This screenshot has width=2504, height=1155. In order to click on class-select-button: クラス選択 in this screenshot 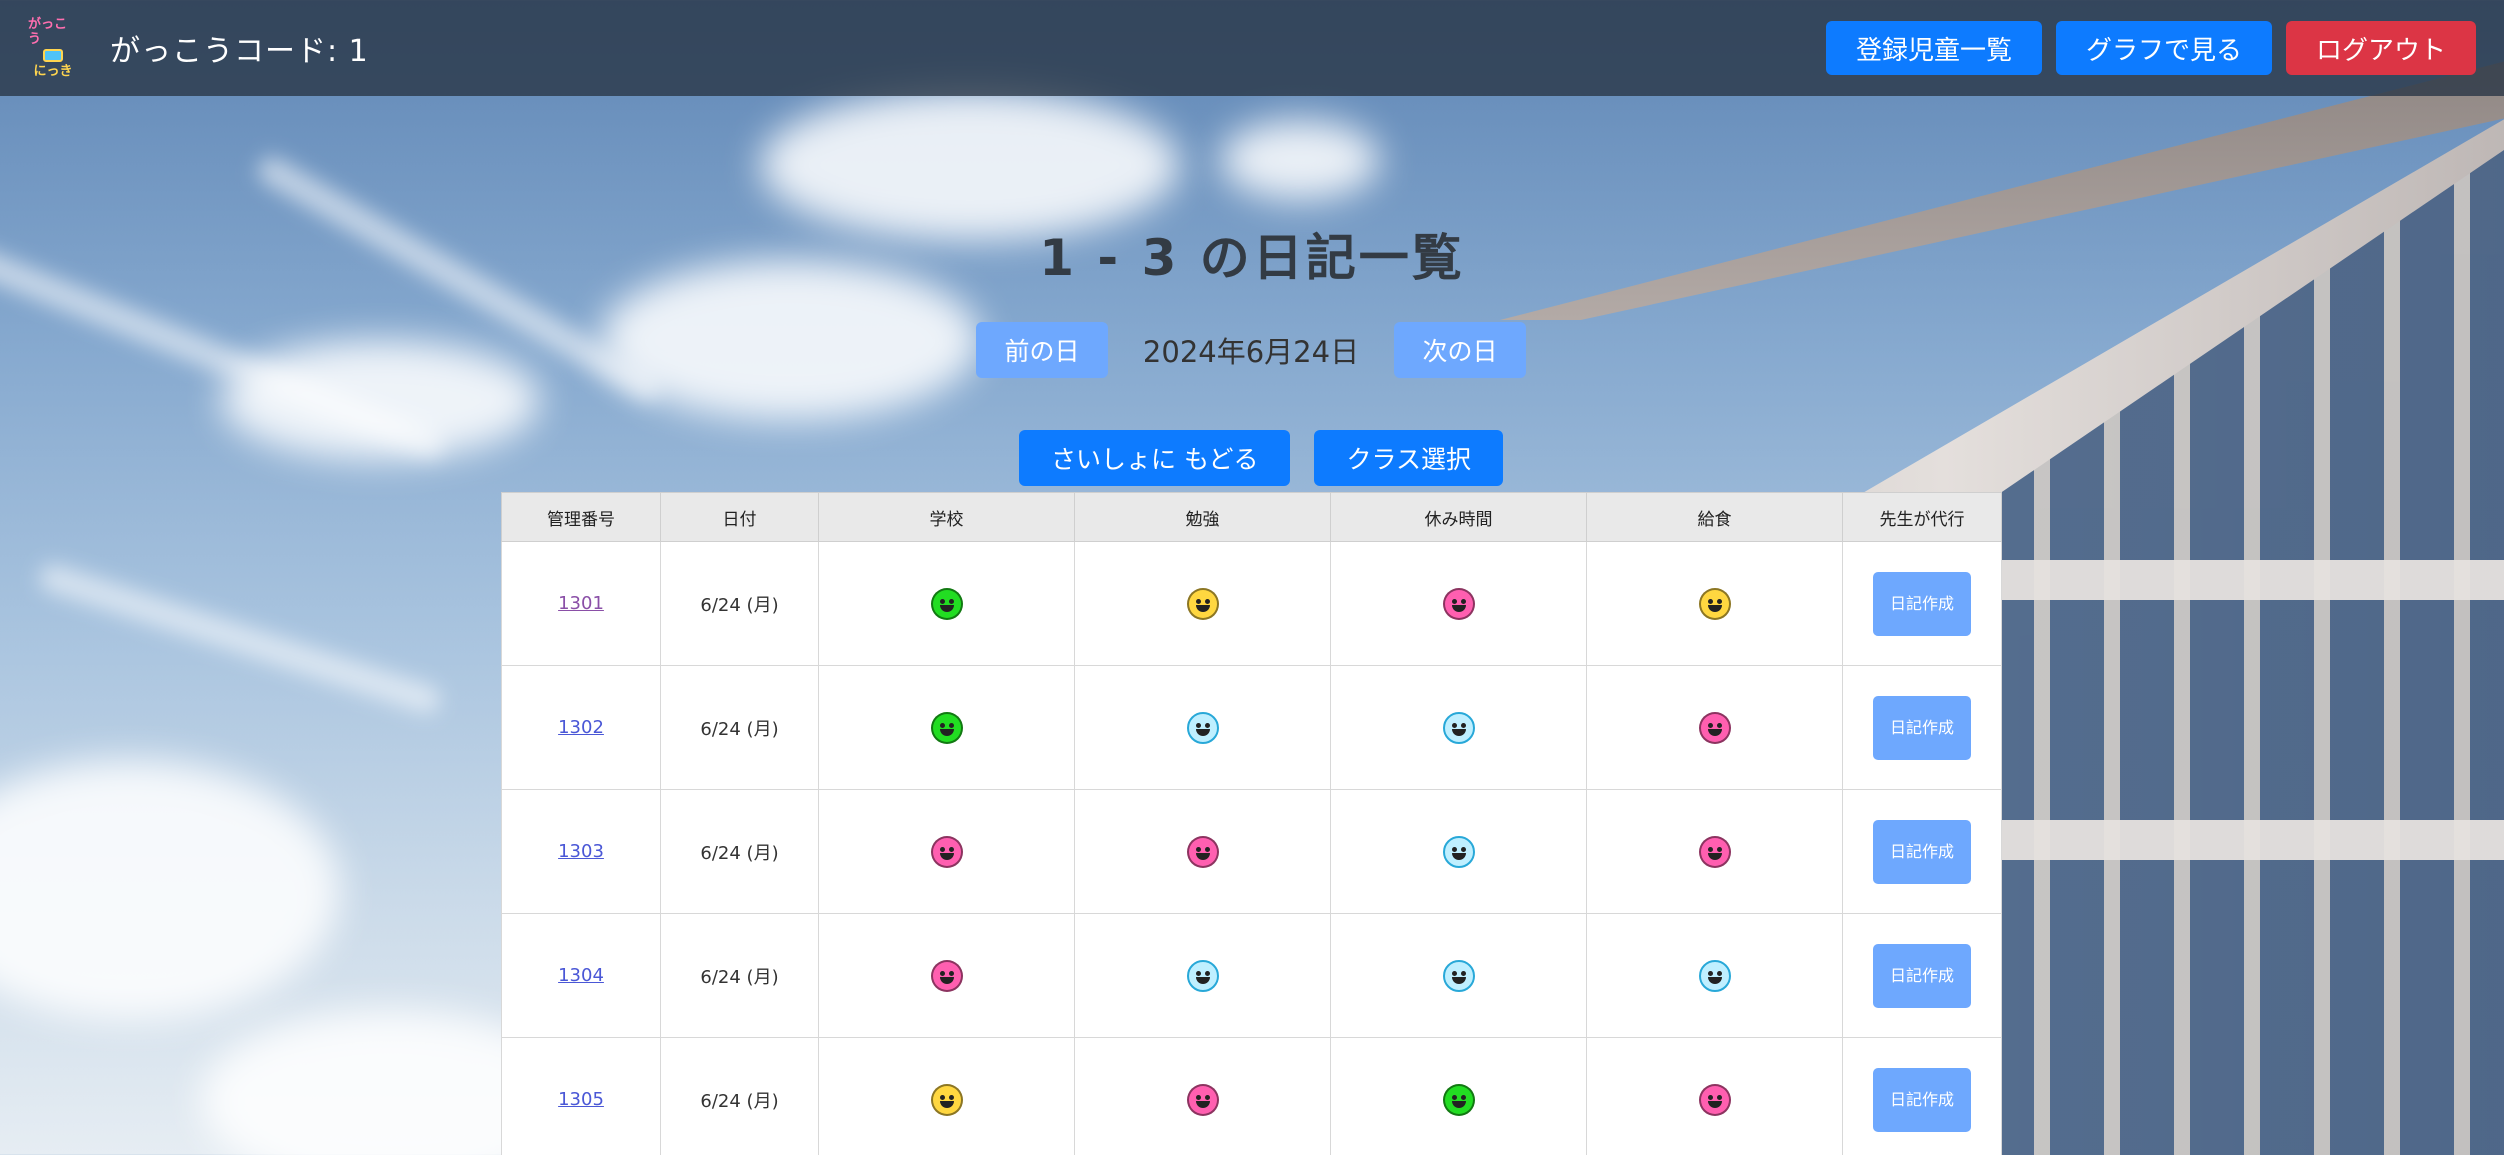, I will do `click(1408, 458)`.